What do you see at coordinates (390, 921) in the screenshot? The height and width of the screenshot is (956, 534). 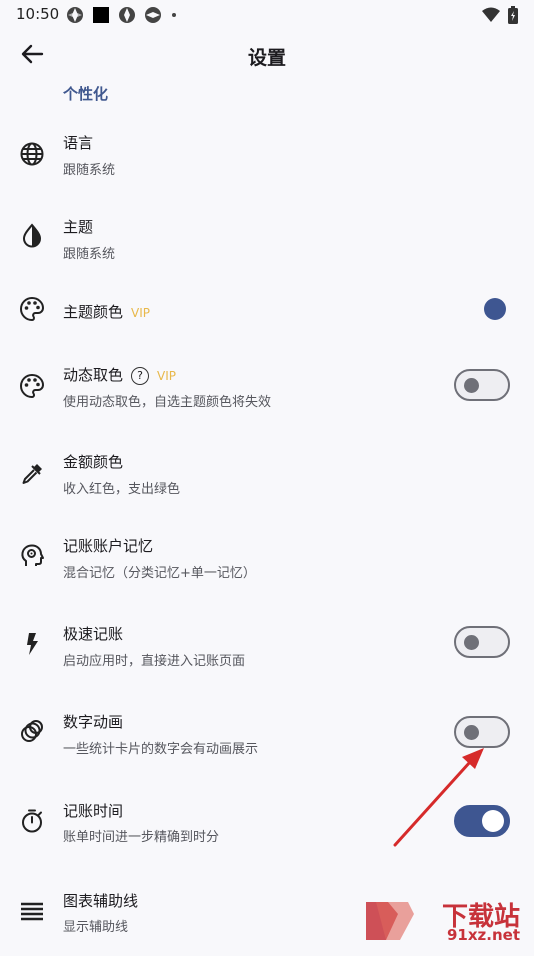 I see `watermark-logo-mark` at bounding box center [390, 921].